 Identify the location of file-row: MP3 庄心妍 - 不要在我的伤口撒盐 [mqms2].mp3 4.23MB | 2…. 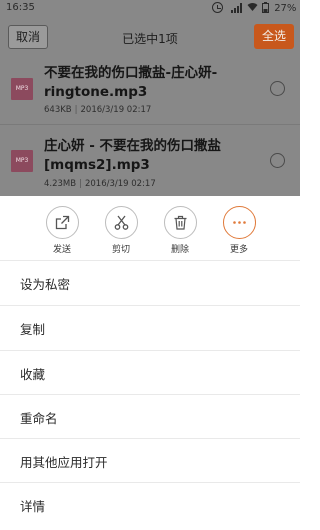
(150, 160).